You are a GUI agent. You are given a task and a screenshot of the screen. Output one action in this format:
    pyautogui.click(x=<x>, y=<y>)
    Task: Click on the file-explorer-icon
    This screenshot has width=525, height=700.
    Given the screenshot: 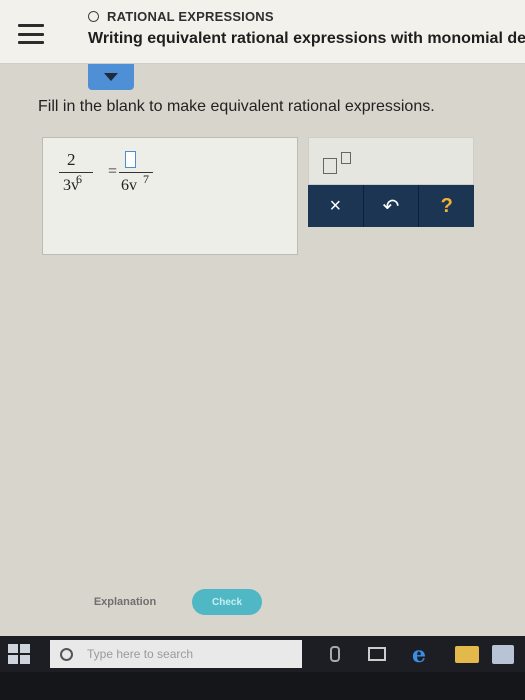 What is the action you would take?
    pyautogui.click(x=467, y=654)
    